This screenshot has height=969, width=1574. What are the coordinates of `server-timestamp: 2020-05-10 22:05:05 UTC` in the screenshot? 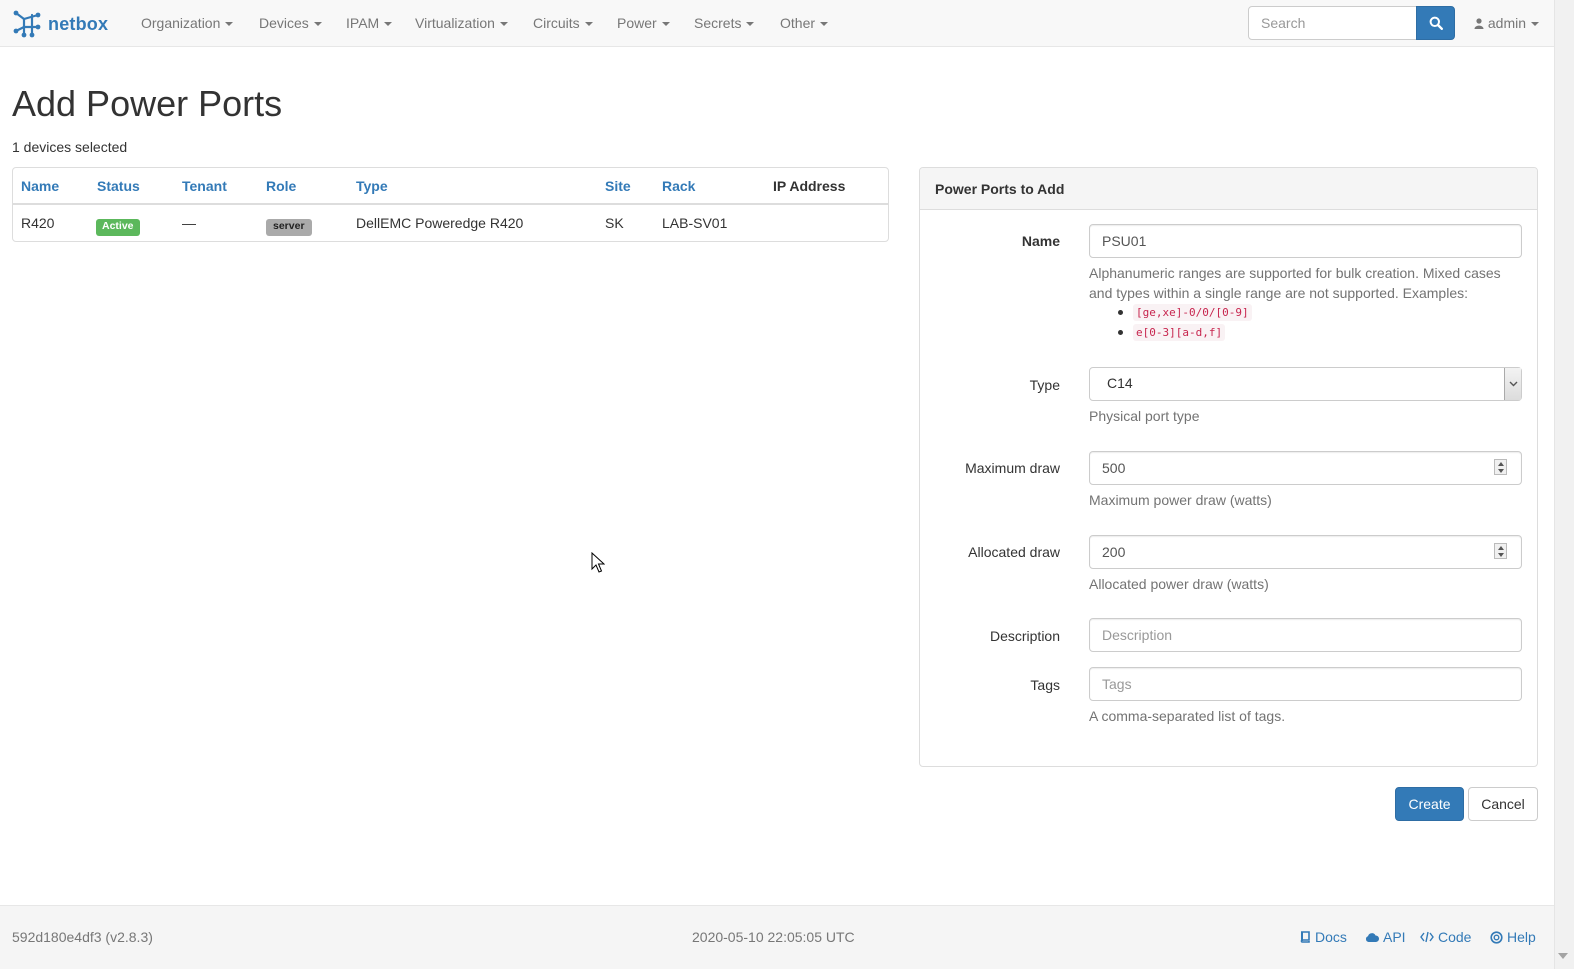 It's located at (773, 937).